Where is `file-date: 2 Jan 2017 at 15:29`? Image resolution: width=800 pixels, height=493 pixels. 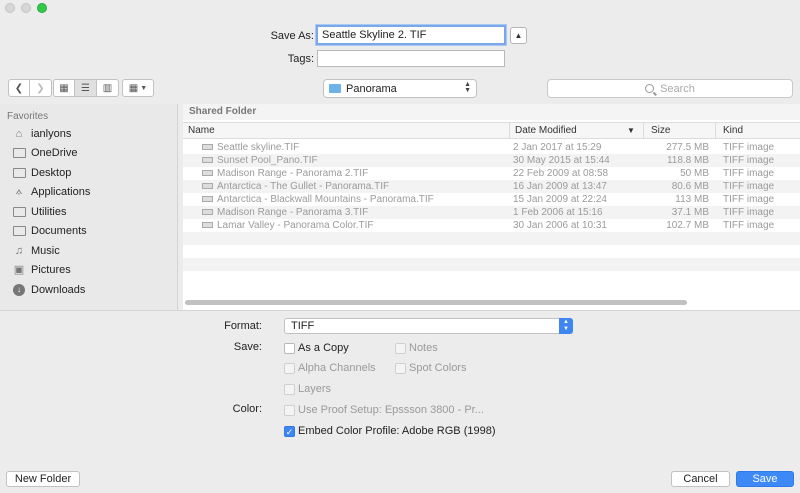 file-date: 2 Jan 2017 at 15:29 is located at coordinates (557, 147).